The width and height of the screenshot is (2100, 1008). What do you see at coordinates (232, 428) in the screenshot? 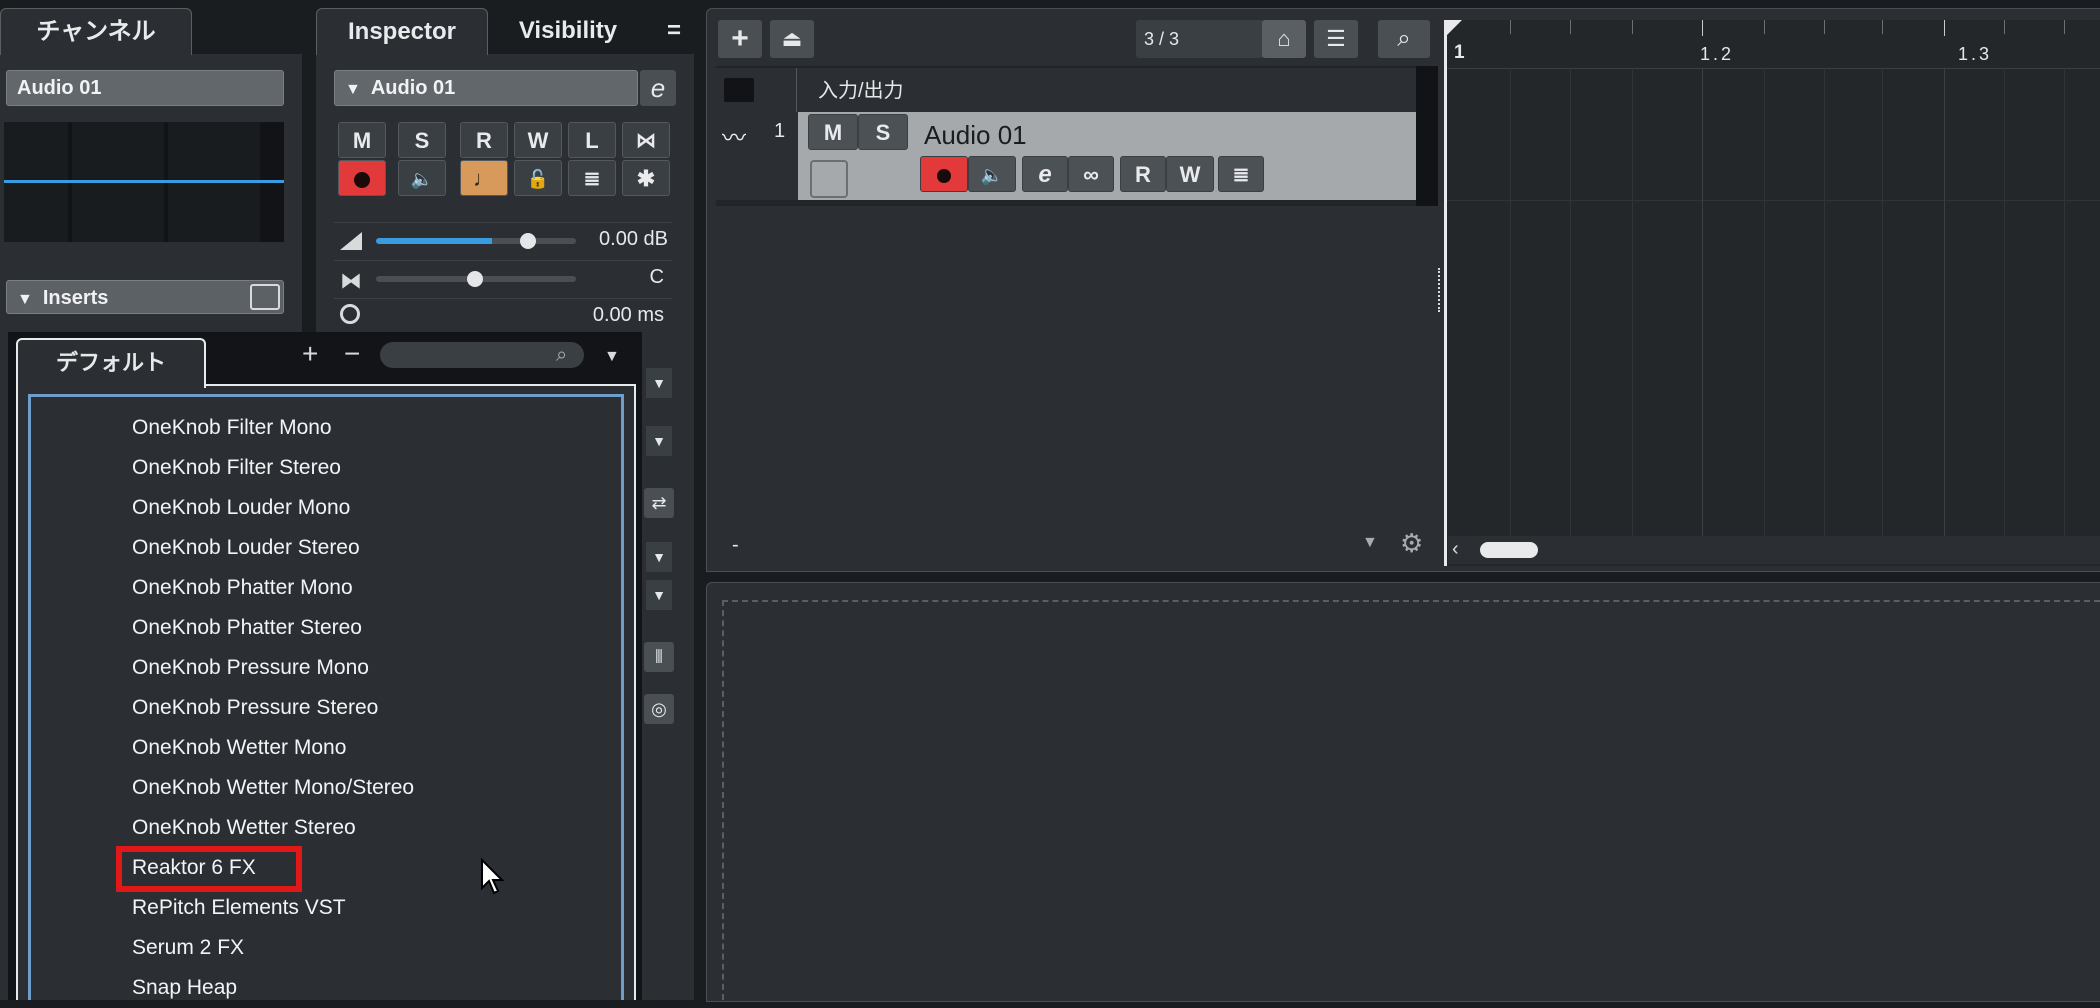
I see `plugin-list-item: OneKnob Filter Mono` at bounding box center [232, 428].